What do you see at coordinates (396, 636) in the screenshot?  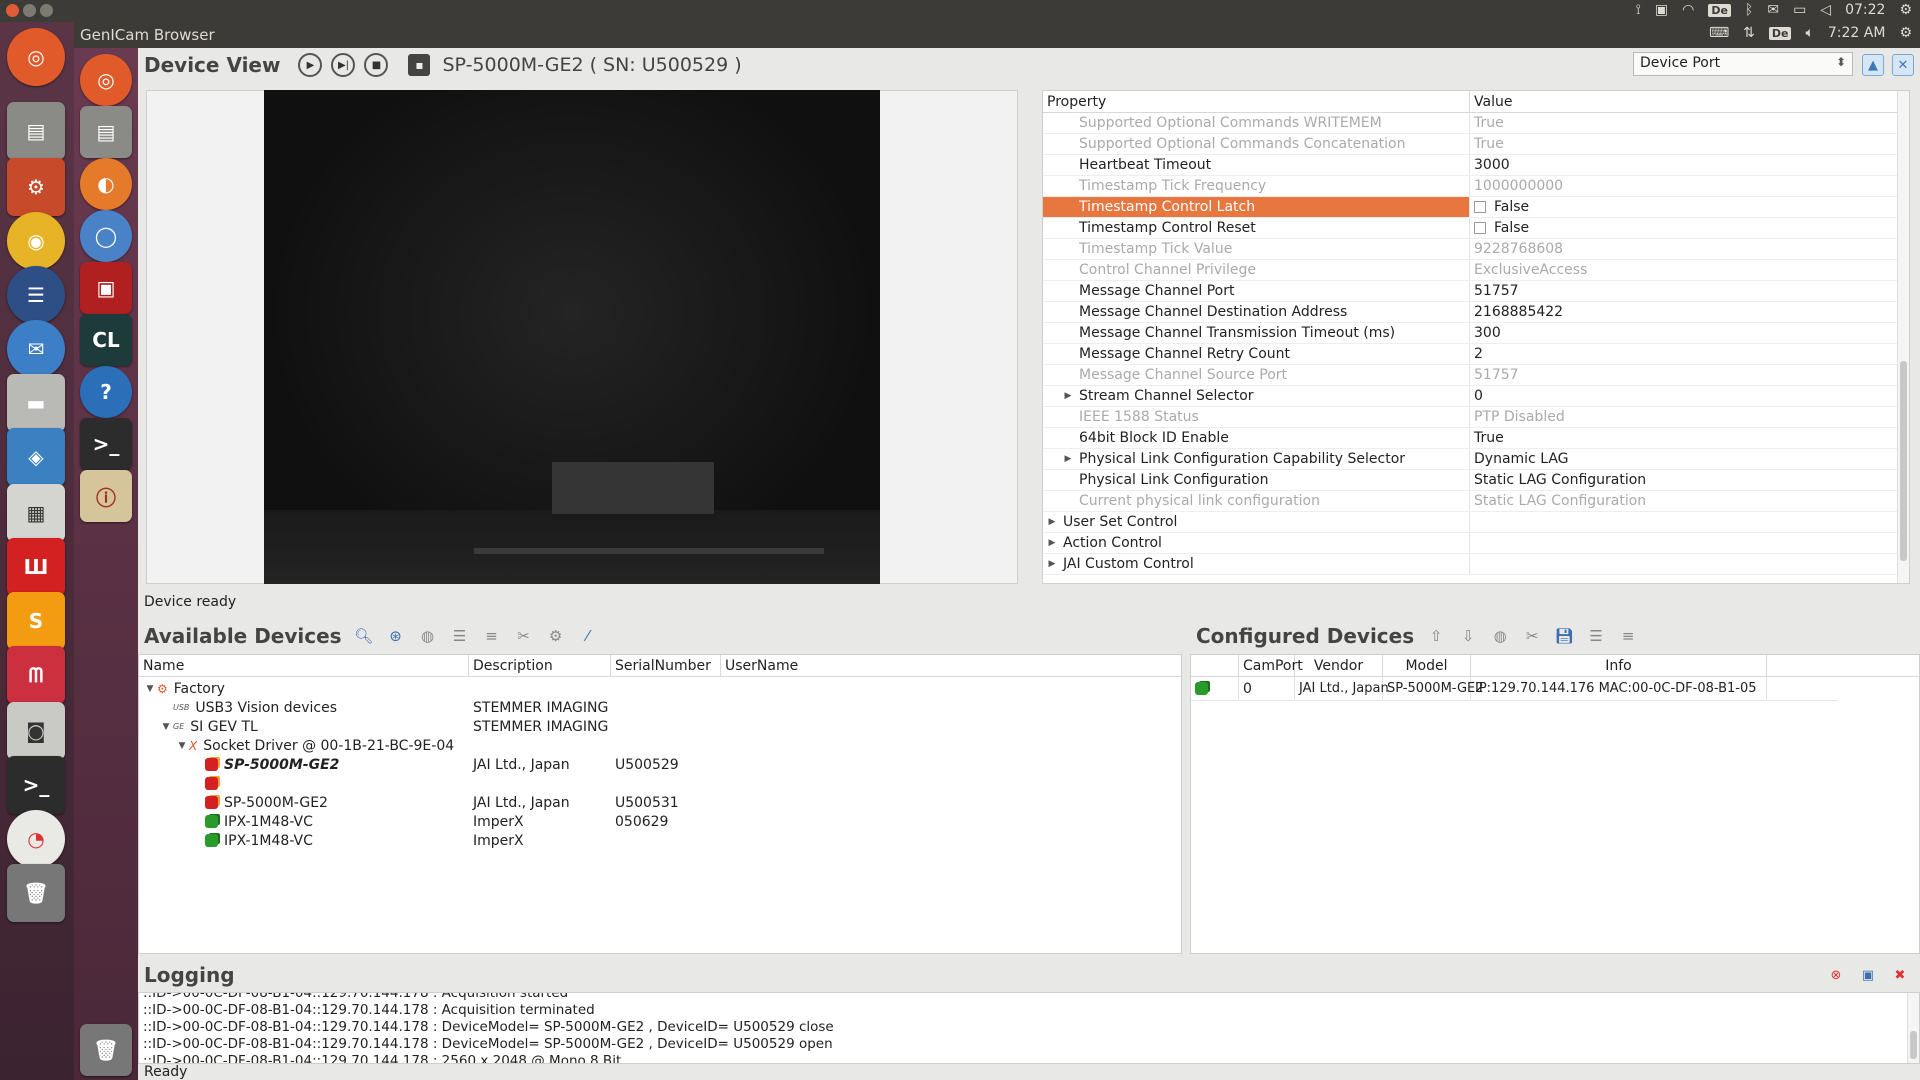 I see `discover-icon: ⊛` at bounding box center [396, 636].